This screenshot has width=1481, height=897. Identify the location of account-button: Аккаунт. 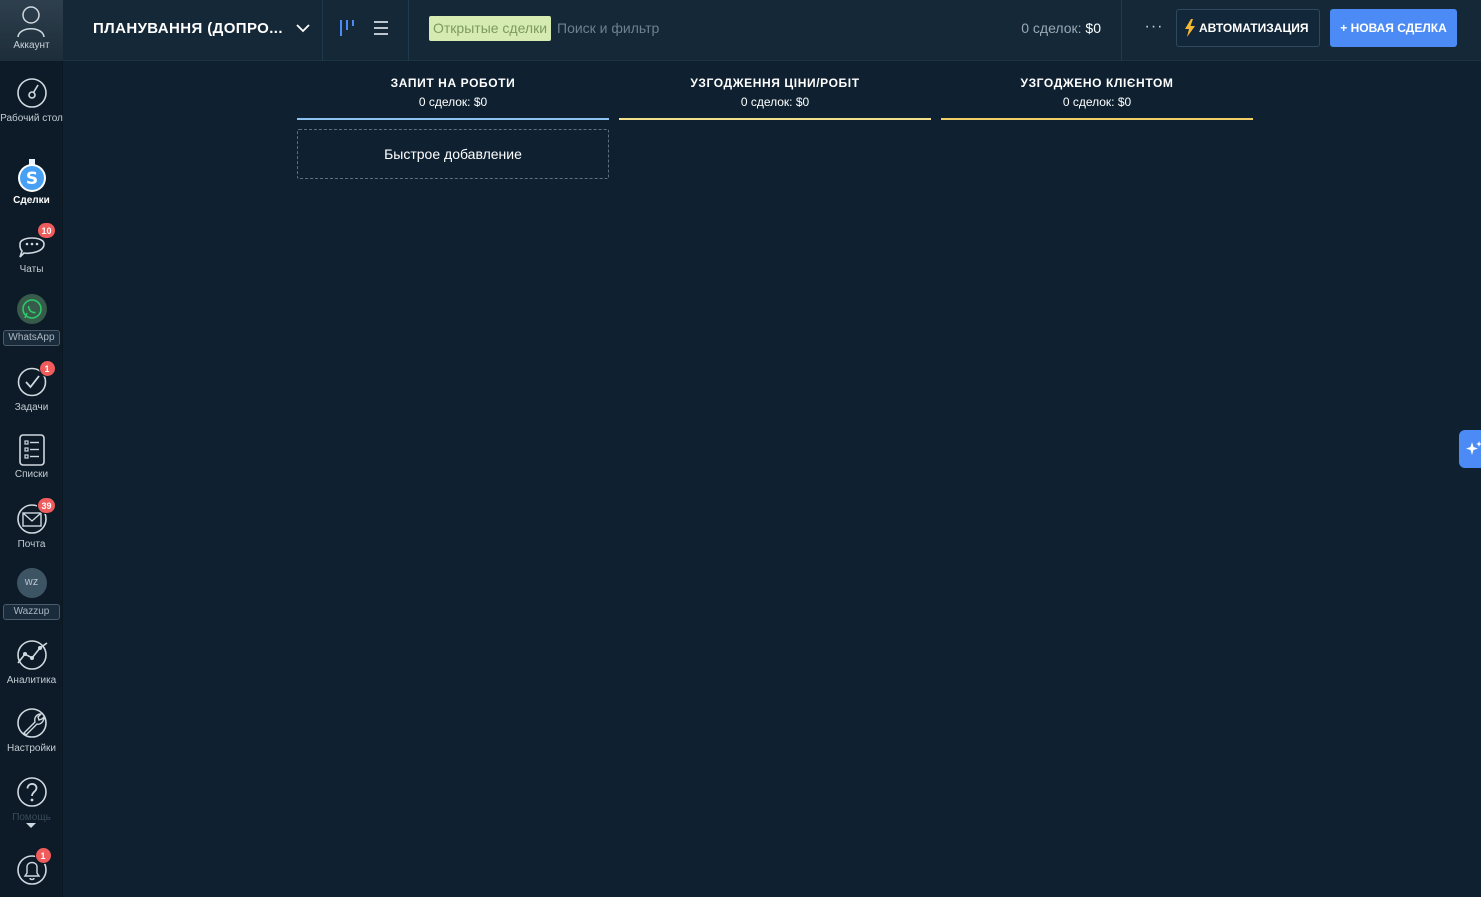
(31, 30).